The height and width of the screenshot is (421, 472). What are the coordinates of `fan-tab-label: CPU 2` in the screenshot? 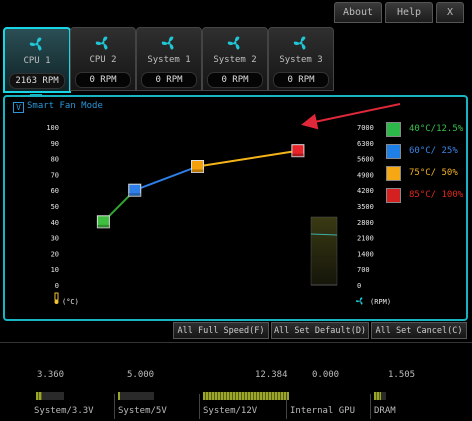 It's located at (103, 60).